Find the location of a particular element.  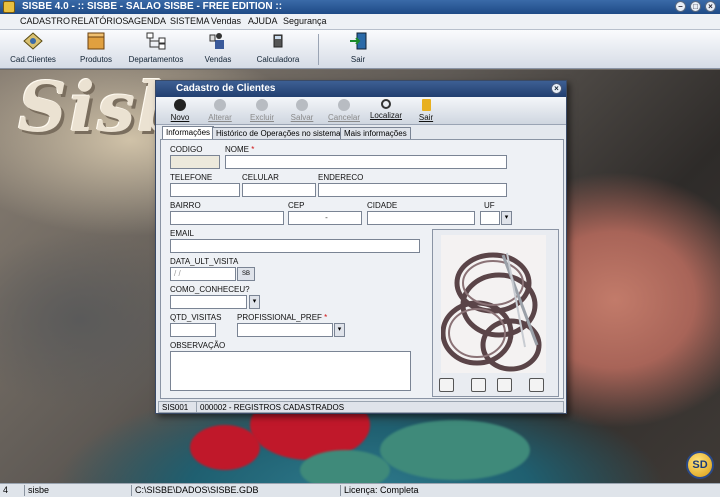

alterar-button: Alterar is located at coordinates (220, 110).